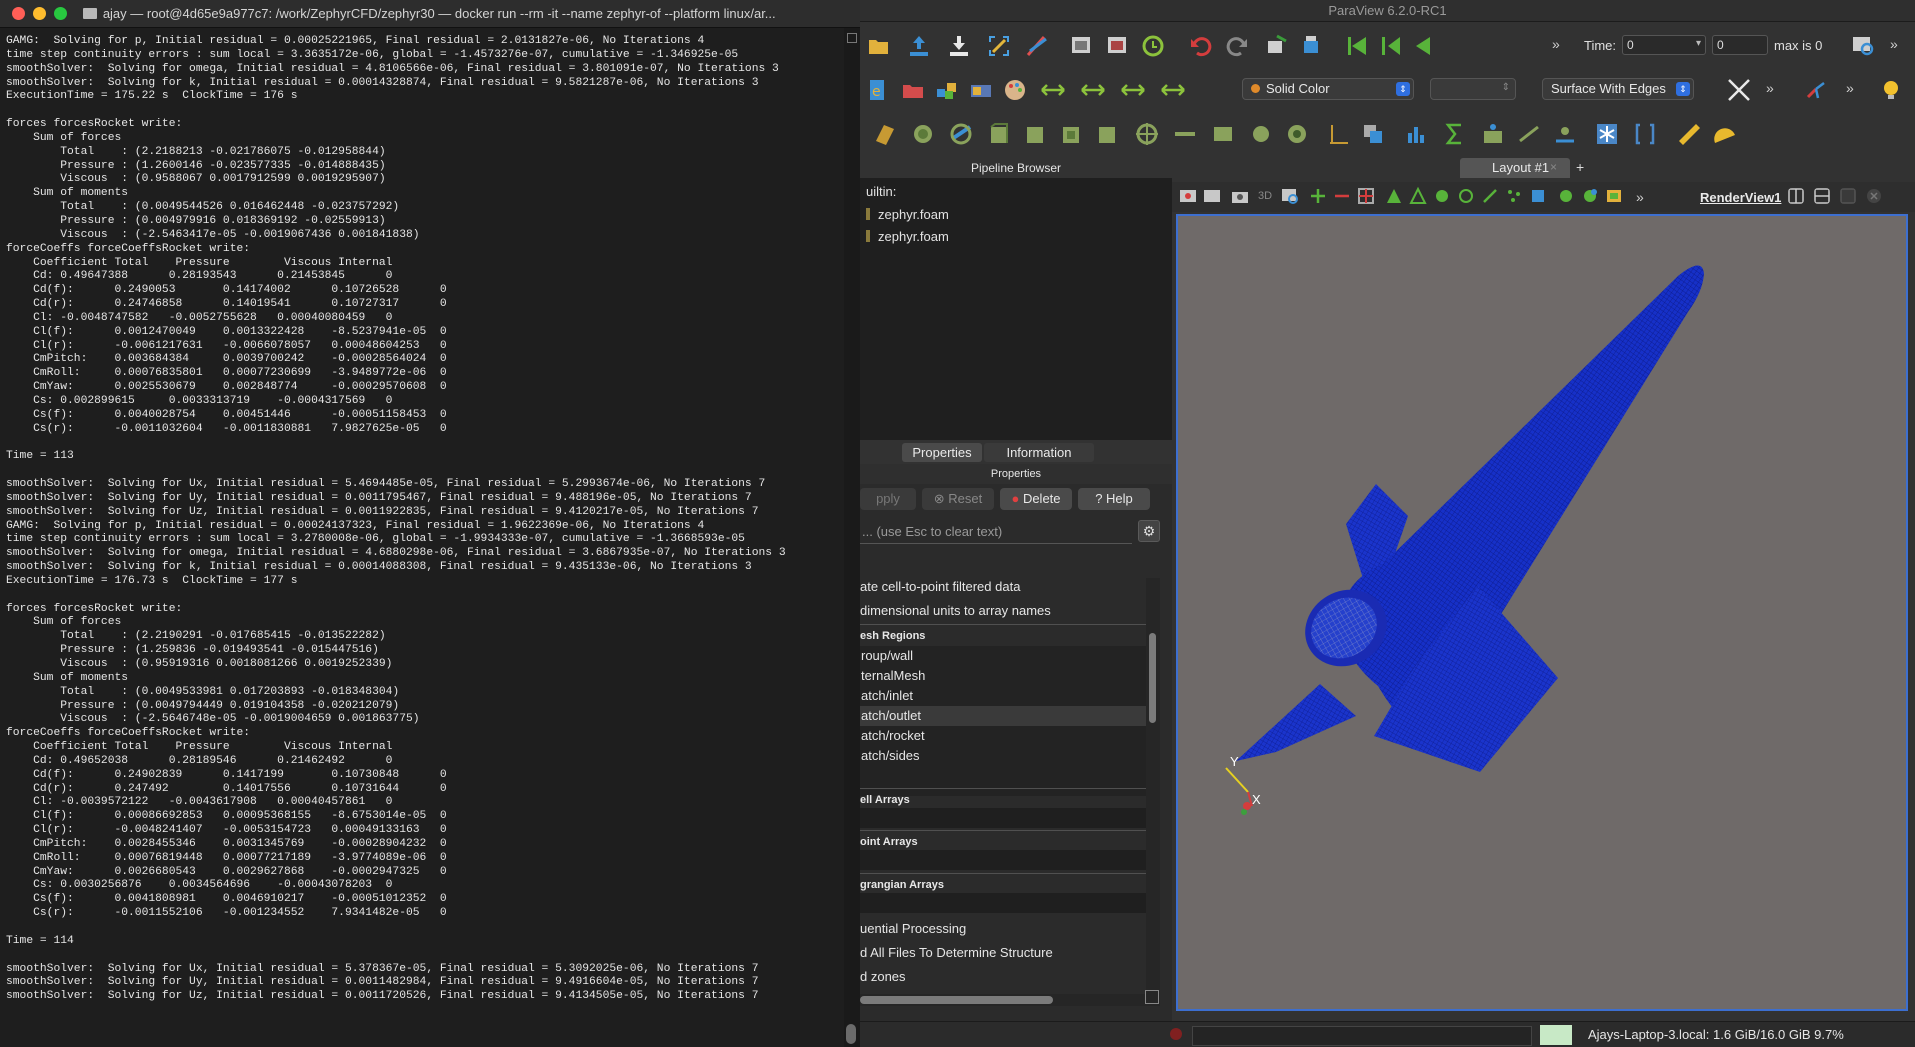 This screenshot has height=1047, width=1915. What do you see at coordinates (60, 13) in the screenshot?
I see `zoom-window-icon` at bounding box center [60, 13].